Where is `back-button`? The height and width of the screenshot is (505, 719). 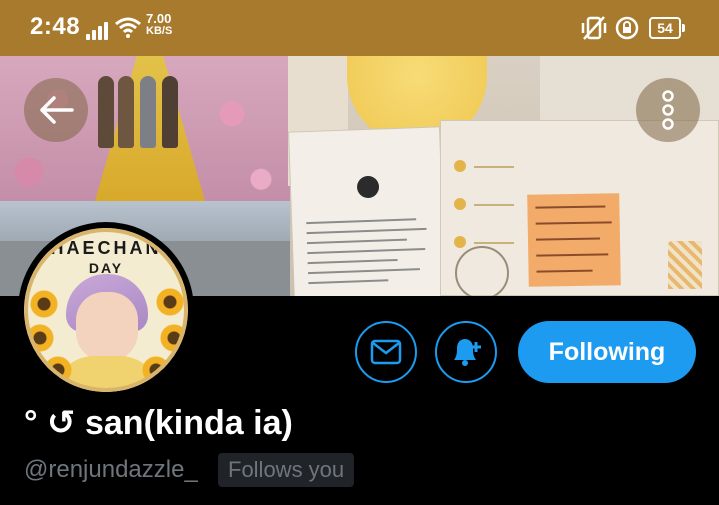 back-button is located at coordinates (56, 110).